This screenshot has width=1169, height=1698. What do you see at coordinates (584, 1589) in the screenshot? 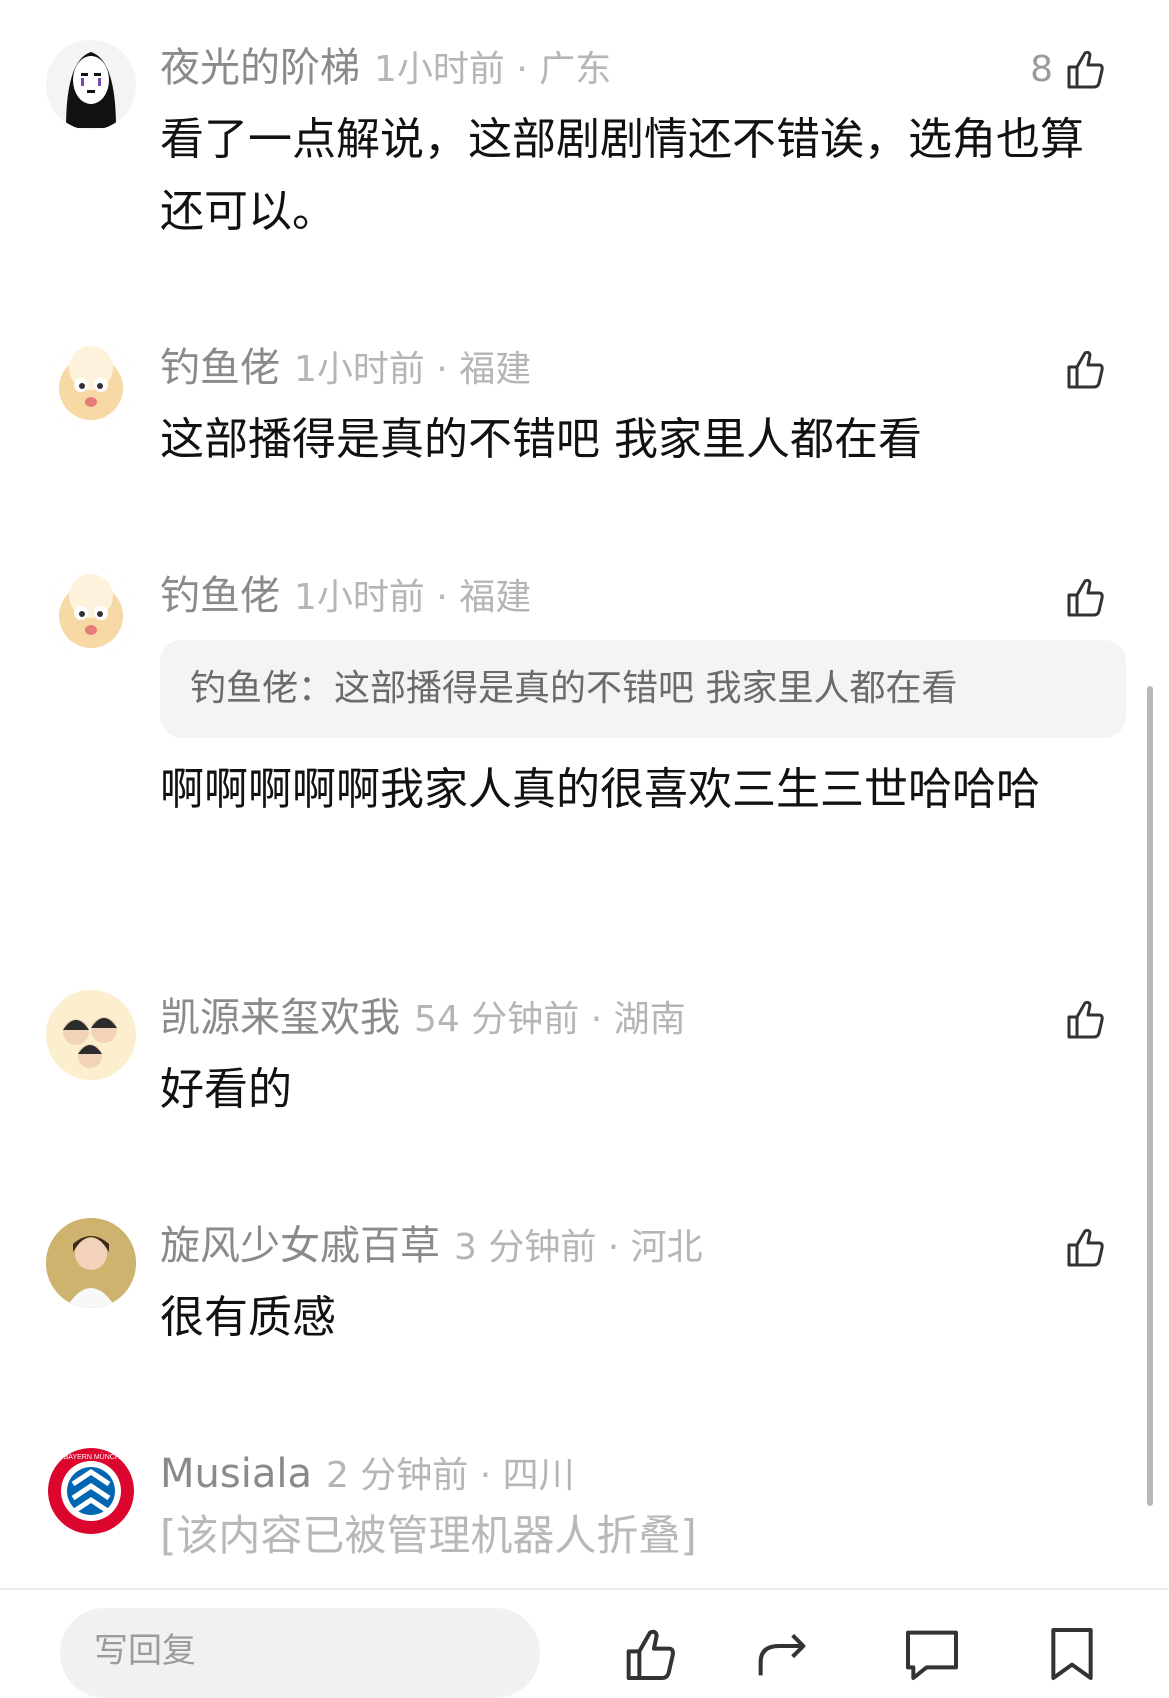
I see `bottom-bar-divider` at bounding box center [584, 1589].